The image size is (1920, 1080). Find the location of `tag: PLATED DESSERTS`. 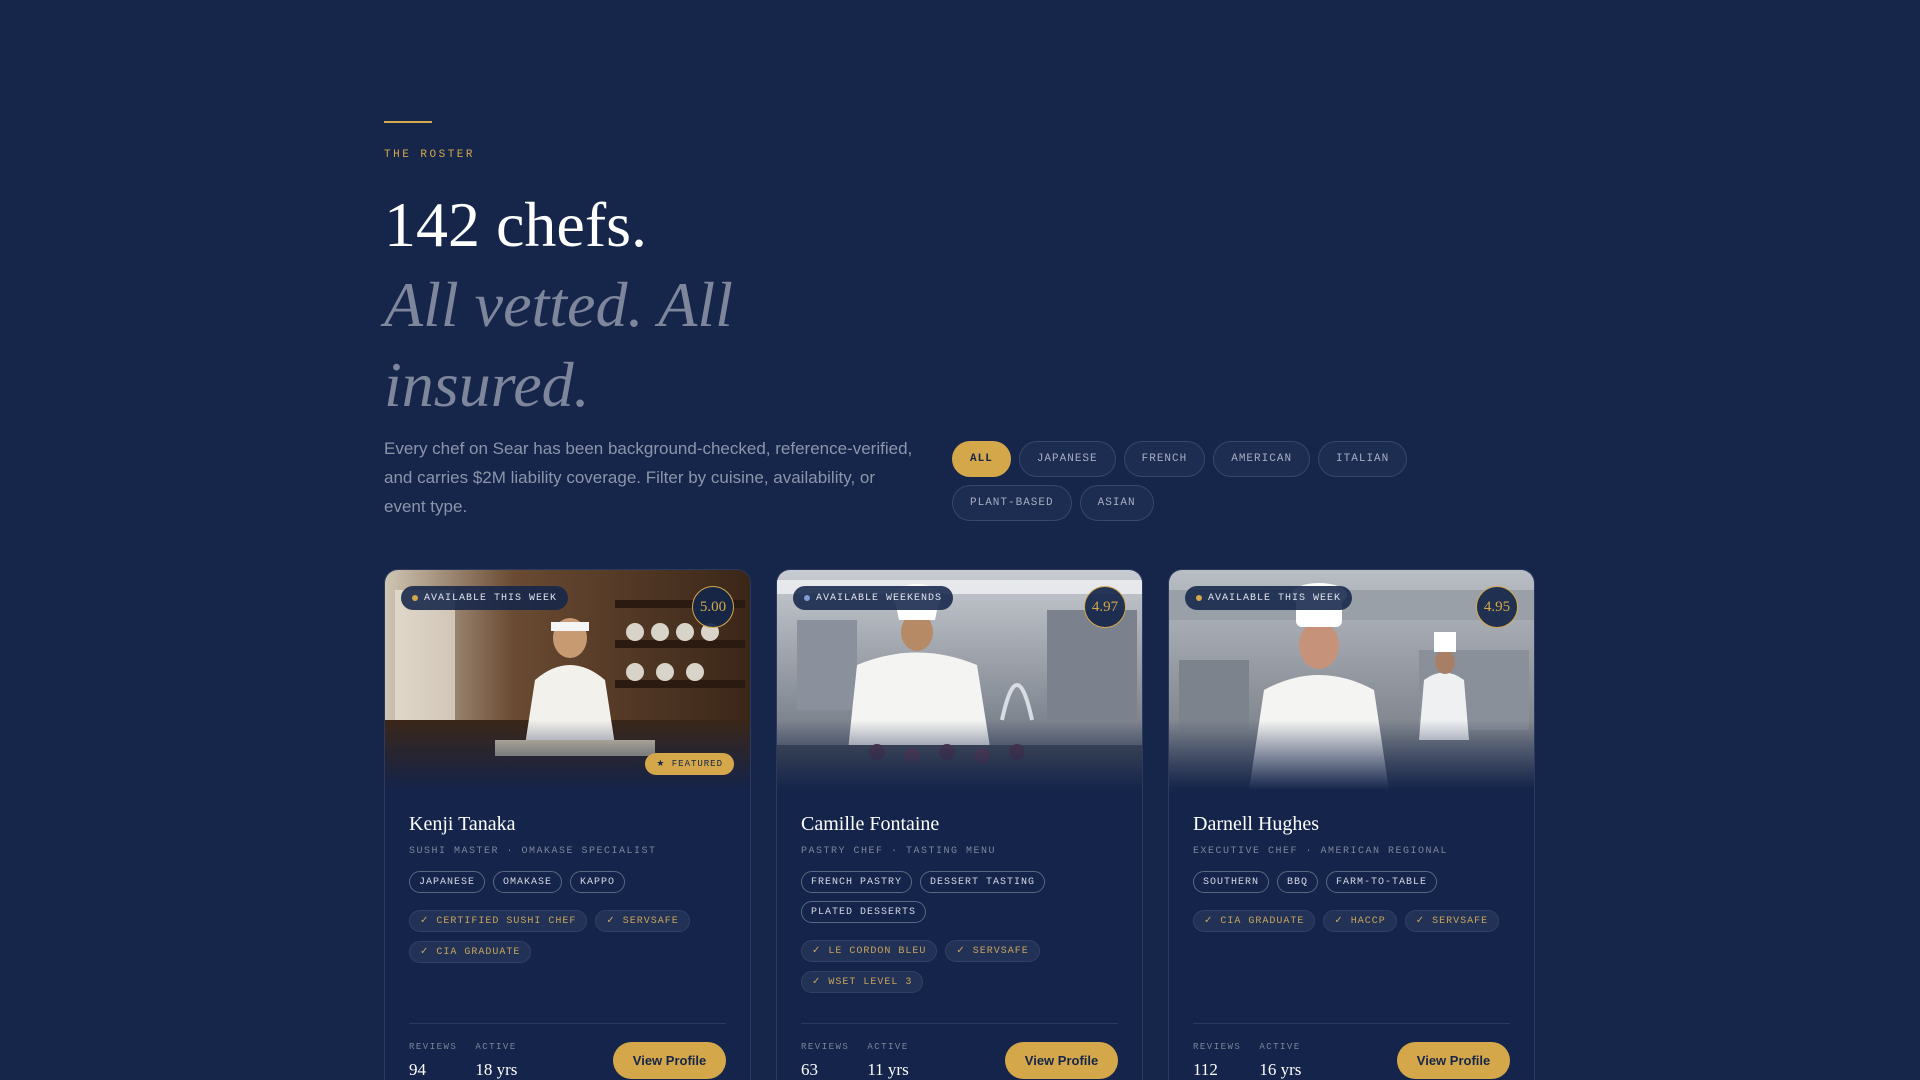

tag: PLATED DESSERTS is located at coordinates (864, 912).